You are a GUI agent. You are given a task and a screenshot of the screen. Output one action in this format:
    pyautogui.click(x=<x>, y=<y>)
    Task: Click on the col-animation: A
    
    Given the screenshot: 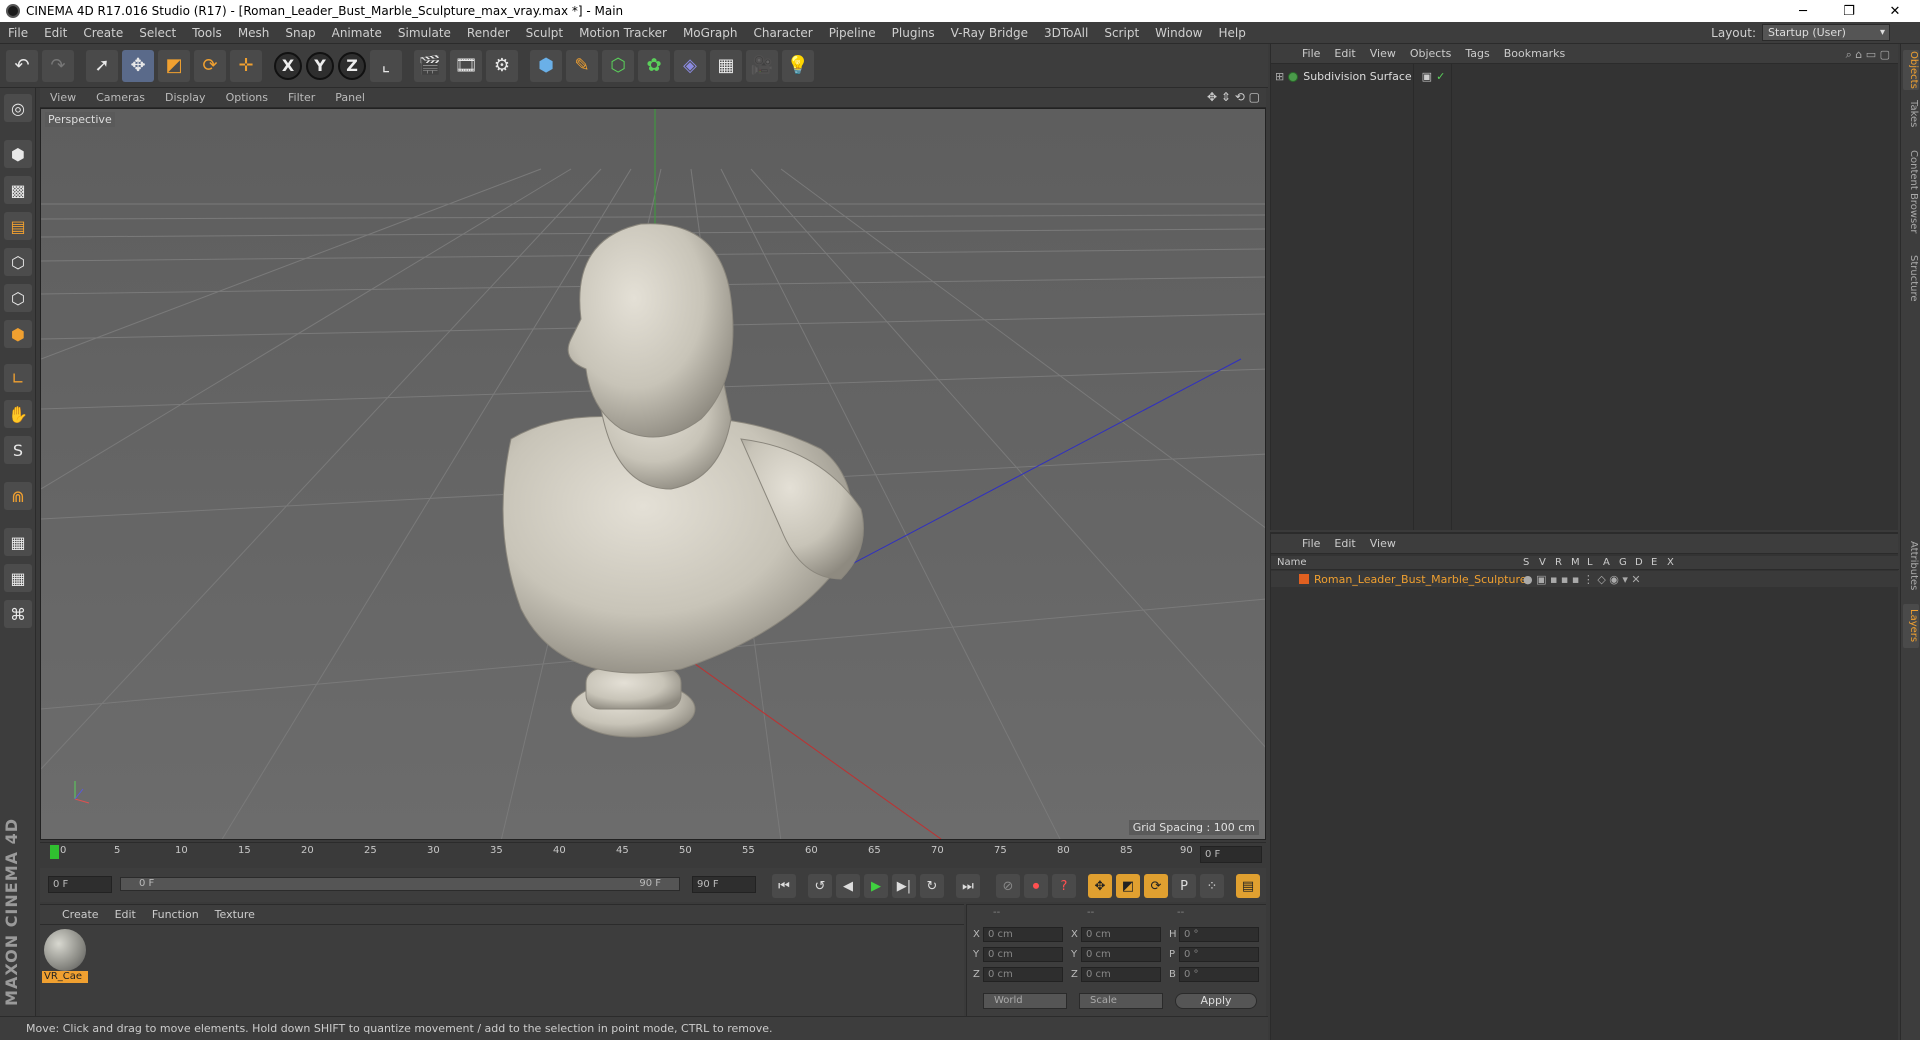 What is the action you would take?
    pyautogui.click(x=1606, y=562)
    